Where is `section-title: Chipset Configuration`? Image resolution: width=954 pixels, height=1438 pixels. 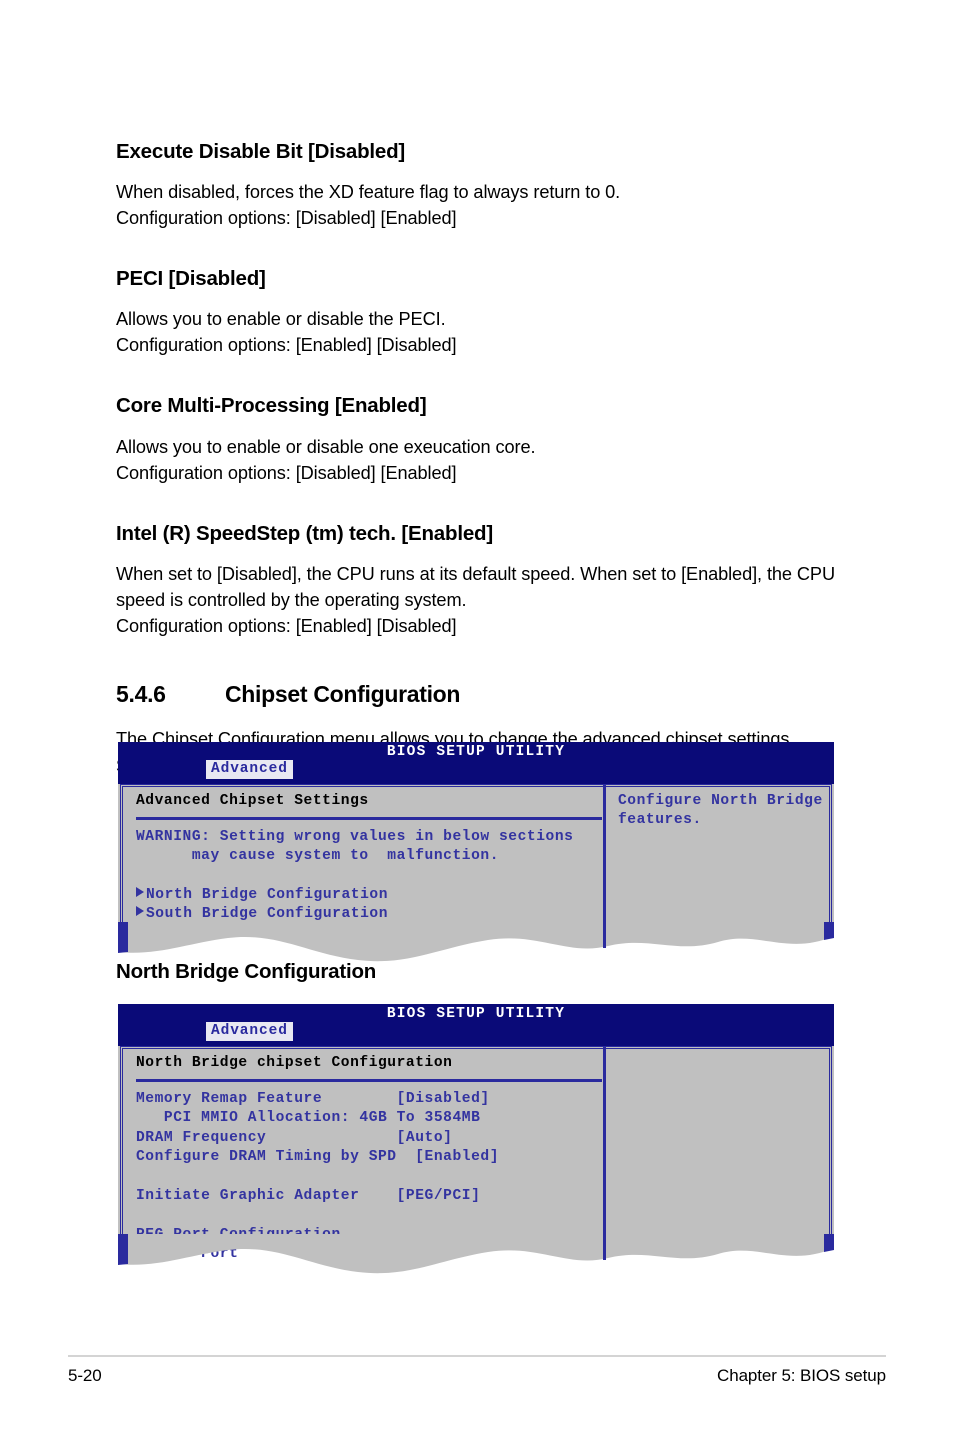
section-title: Chipset Configuration is located at coordinates (343, 693).